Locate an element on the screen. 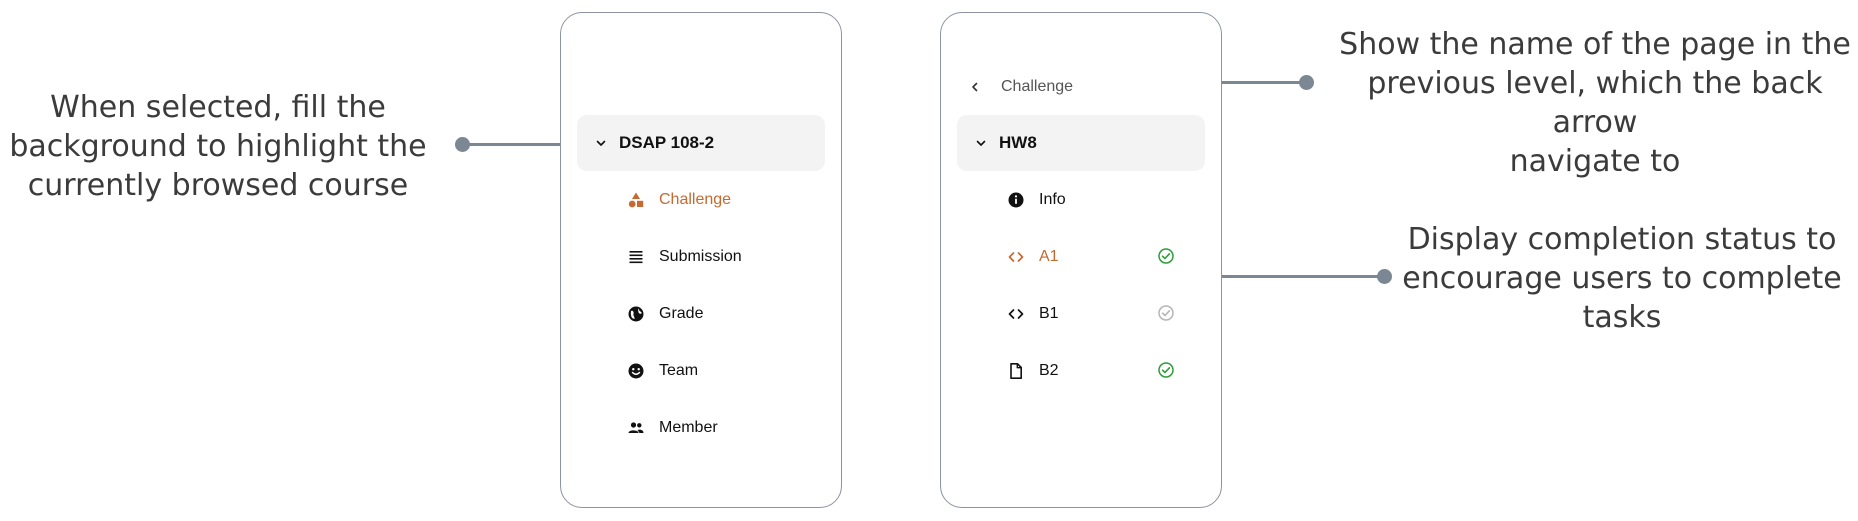 This screenshot has height=521, width=1858. annotation-line: background to highlight the is located at coordinates (218, 146).